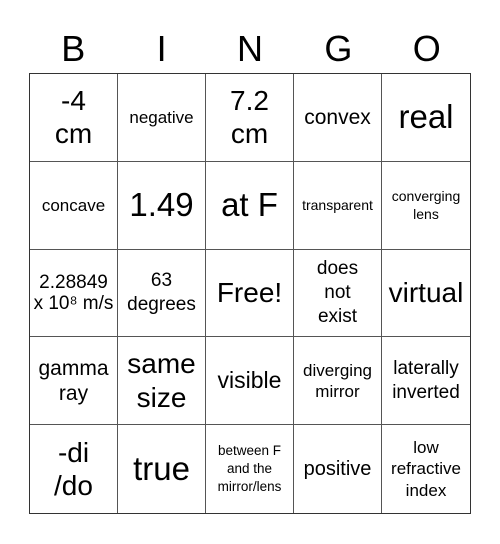 This screenshot has width=500, height=544. Describe the element at coordinates (338, 381) in the screenshot. I see `bingo-cell: diverging mirror` at that location.